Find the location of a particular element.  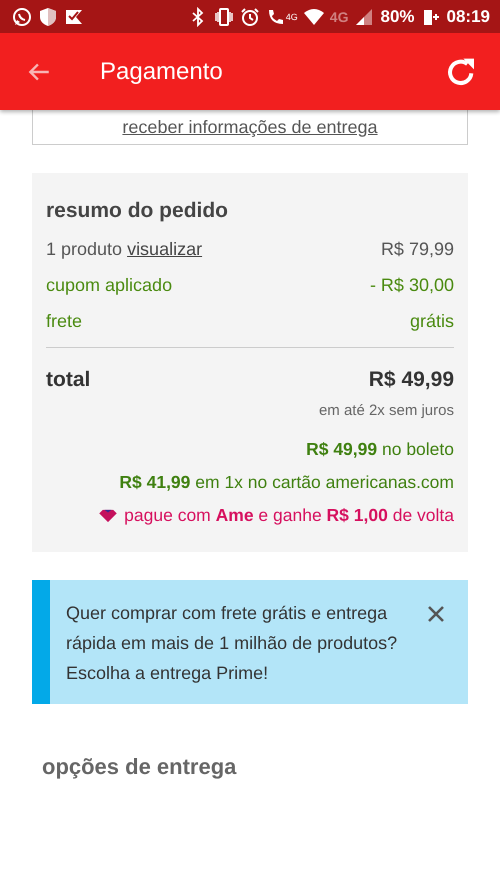

close-icon is located at coordinates (436, 614).